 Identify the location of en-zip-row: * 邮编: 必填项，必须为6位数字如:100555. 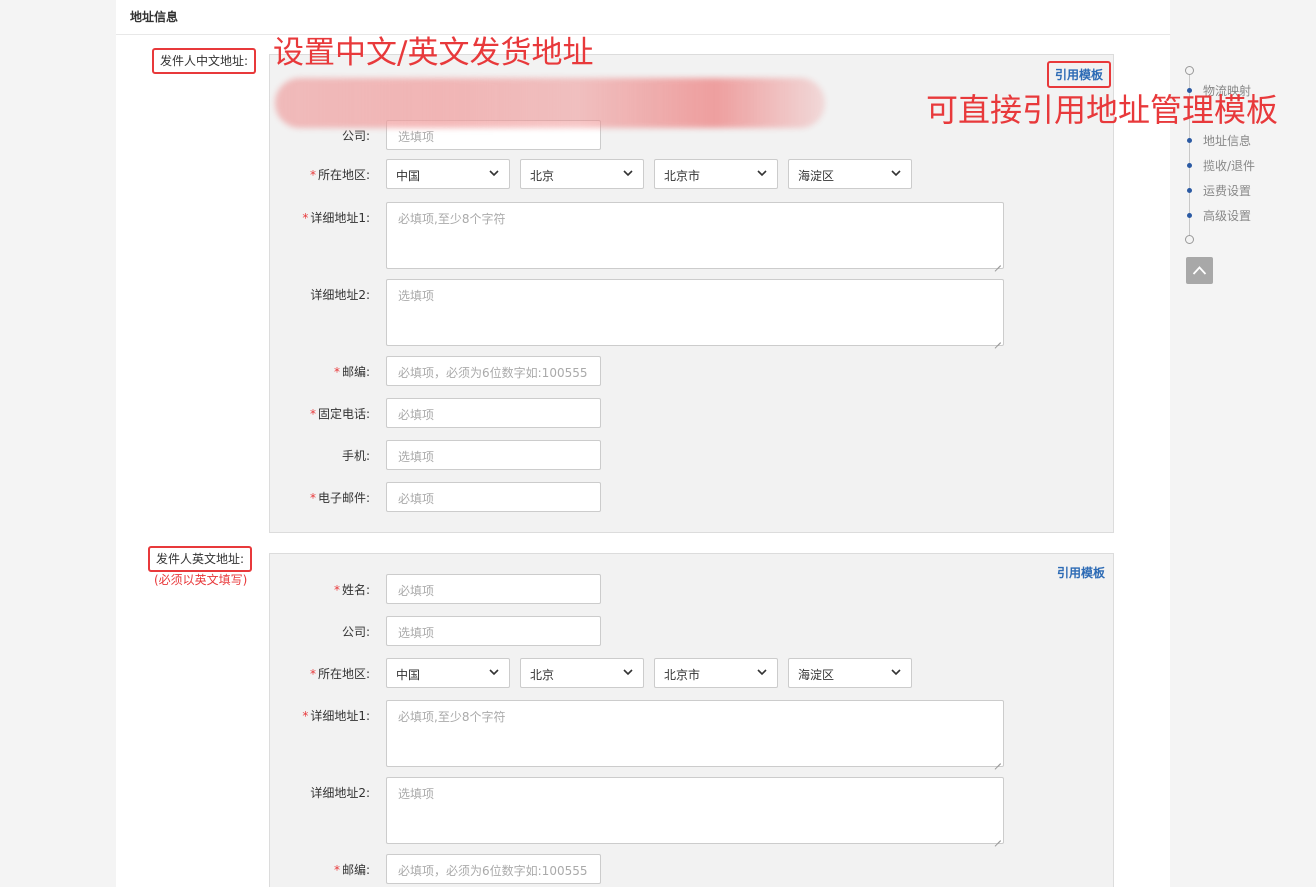
(692, 869).